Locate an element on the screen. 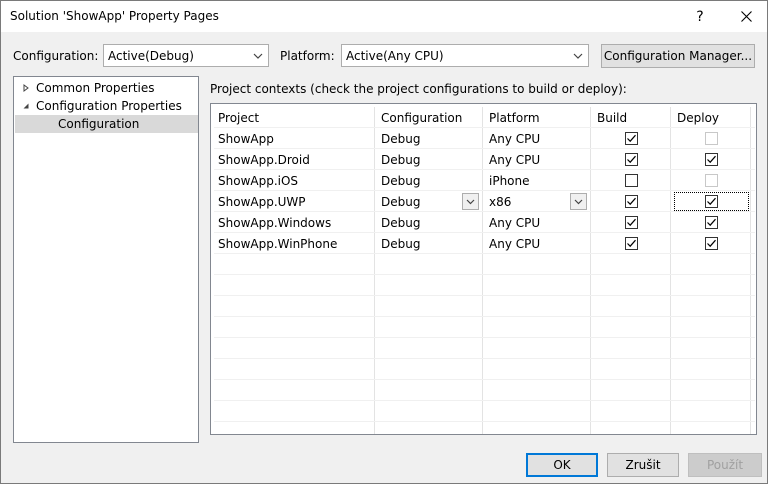 The height and width of the screenshot is (484, 768). close-button is located at coordinates (746, 16).